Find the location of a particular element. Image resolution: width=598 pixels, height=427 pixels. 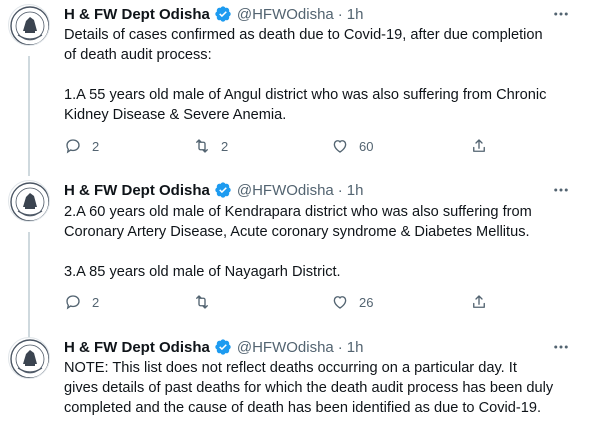

retweet-button is located at coordinates (207, 302).